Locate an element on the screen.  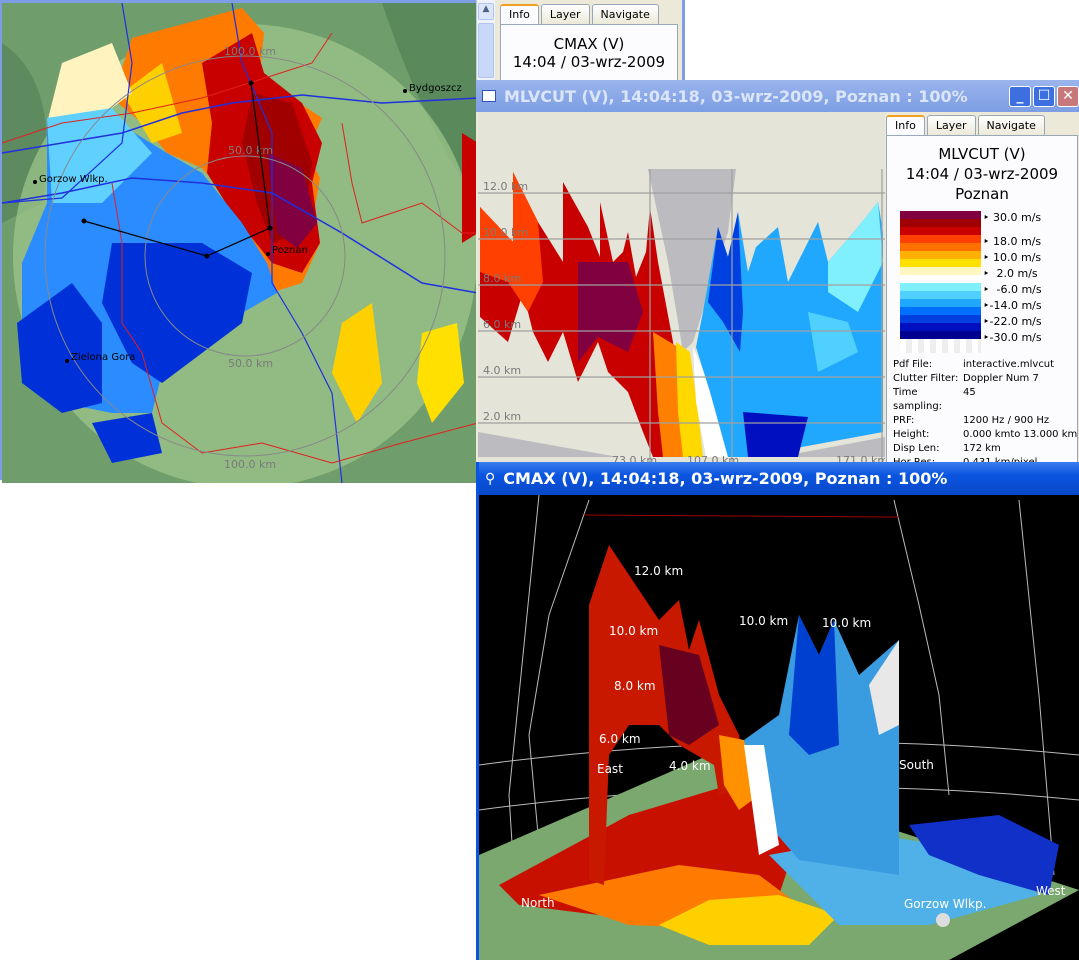
metadata-row: Time sampling: 45 is located at coordinates (985, 400).